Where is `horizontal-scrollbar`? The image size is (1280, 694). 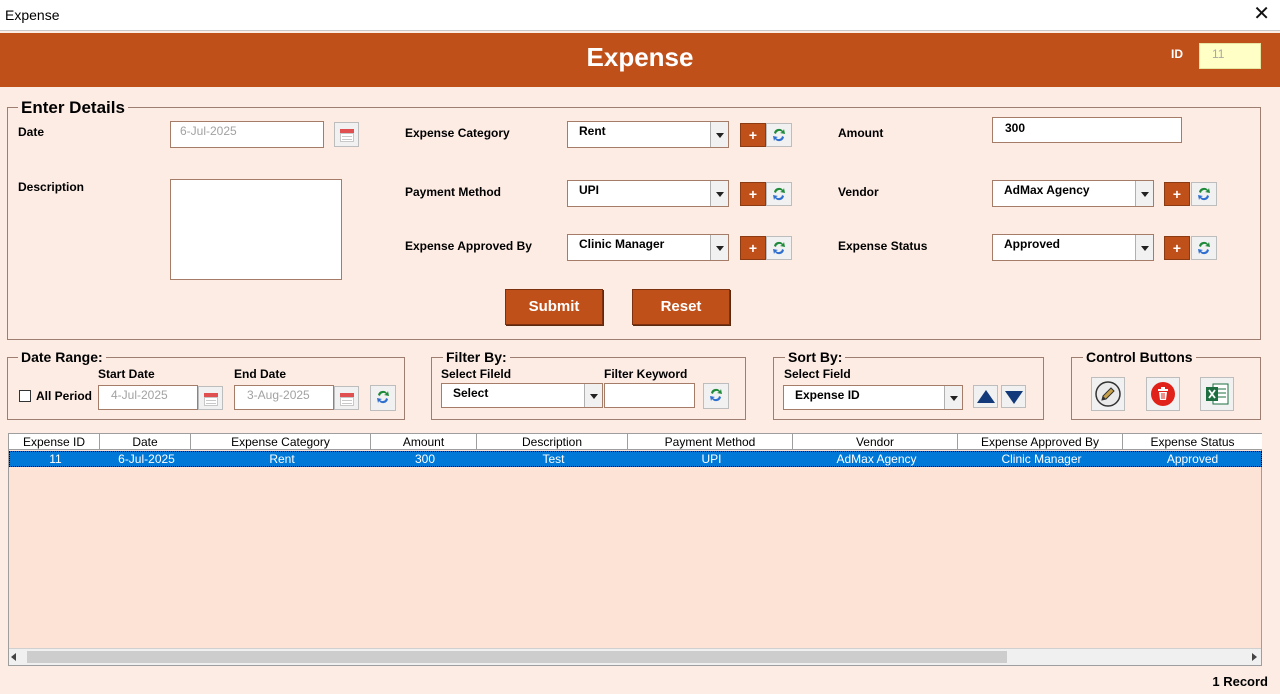
horizontal-scrollbar is located at coordinates (635, 656).